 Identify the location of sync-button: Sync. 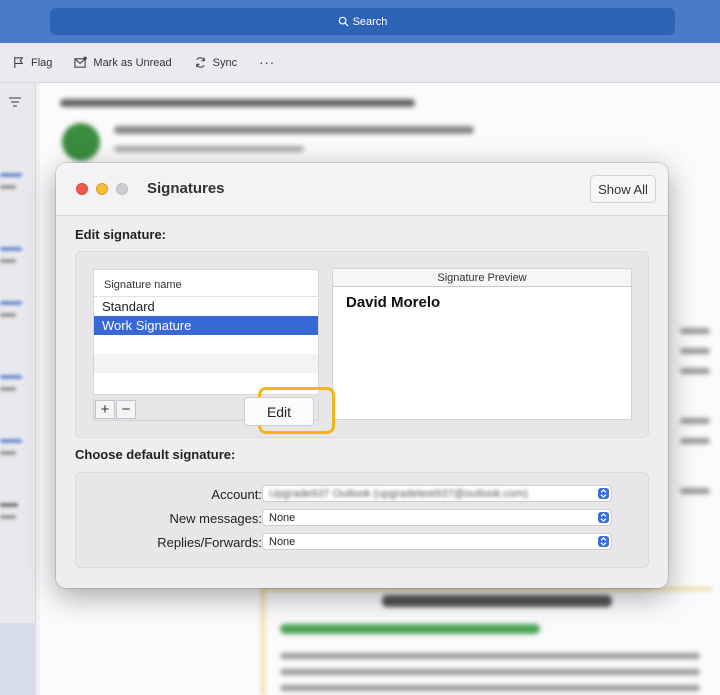
(215, 62).